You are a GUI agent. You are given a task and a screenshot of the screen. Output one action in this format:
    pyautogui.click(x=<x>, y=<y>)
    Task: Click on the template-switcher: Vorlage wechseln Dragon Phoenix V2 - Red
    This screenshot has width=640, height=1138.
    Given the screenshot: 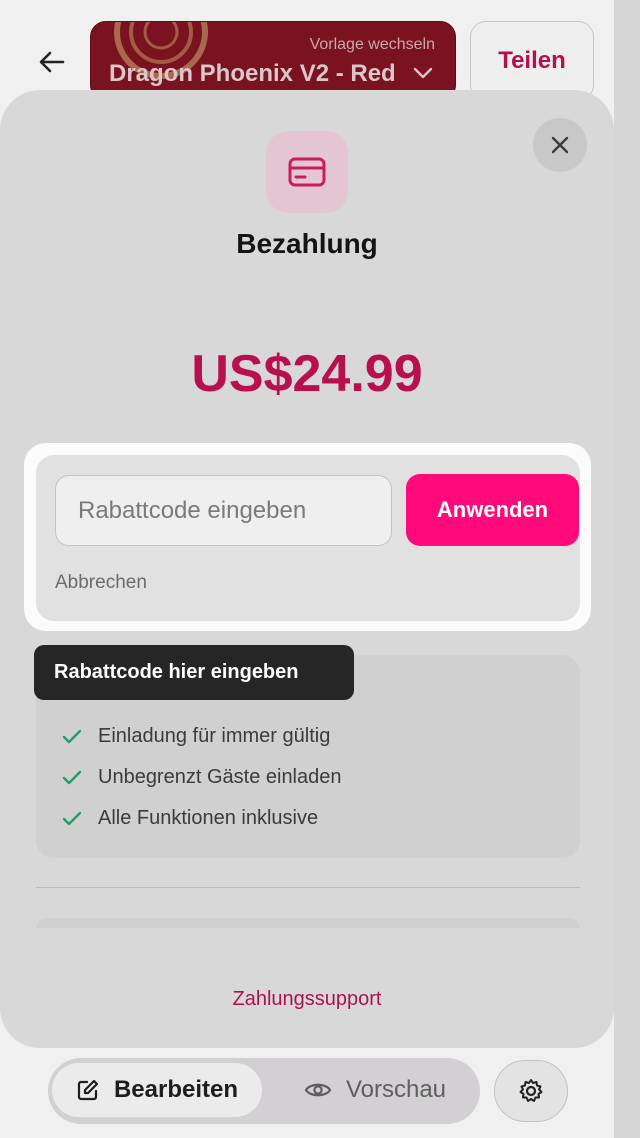 What is the action you would take?
    pyautogui.click(x=273, y=61)
    